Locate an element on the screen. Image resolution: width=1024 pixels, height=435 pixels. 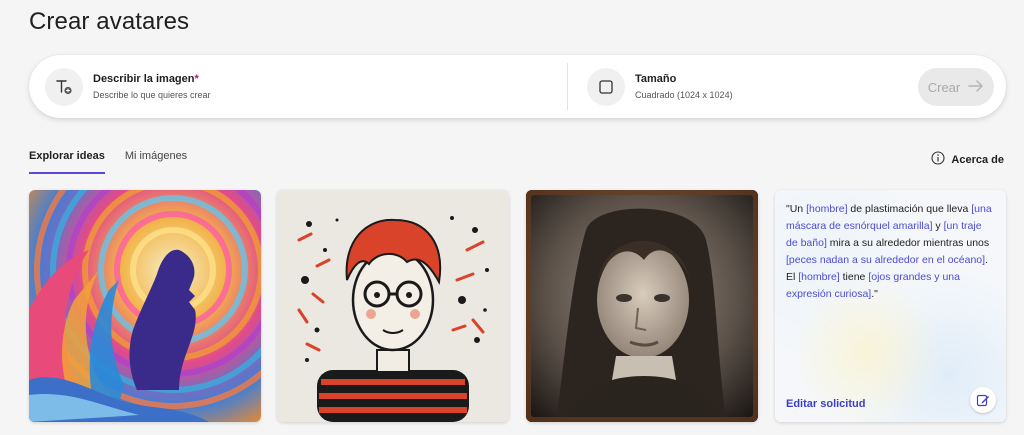
create-label: Crear is located at coordinates (944, 87).